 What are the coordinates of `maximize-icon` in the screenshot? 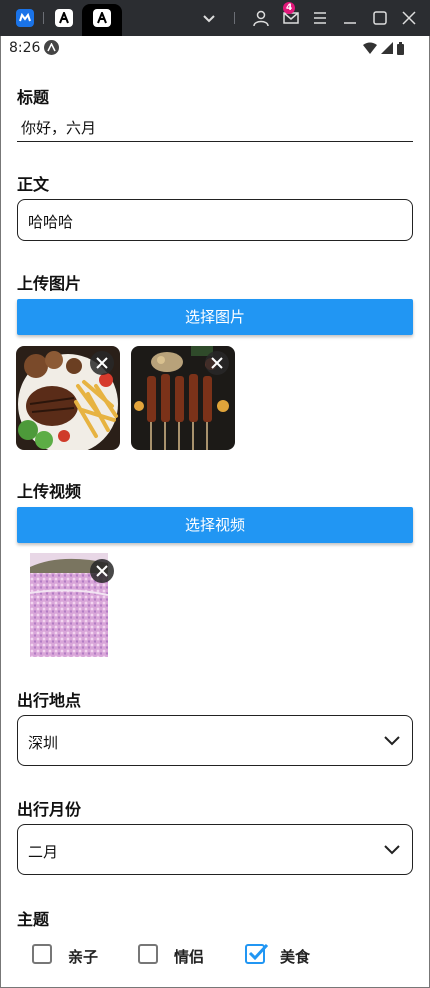 It's located at (380, 18).